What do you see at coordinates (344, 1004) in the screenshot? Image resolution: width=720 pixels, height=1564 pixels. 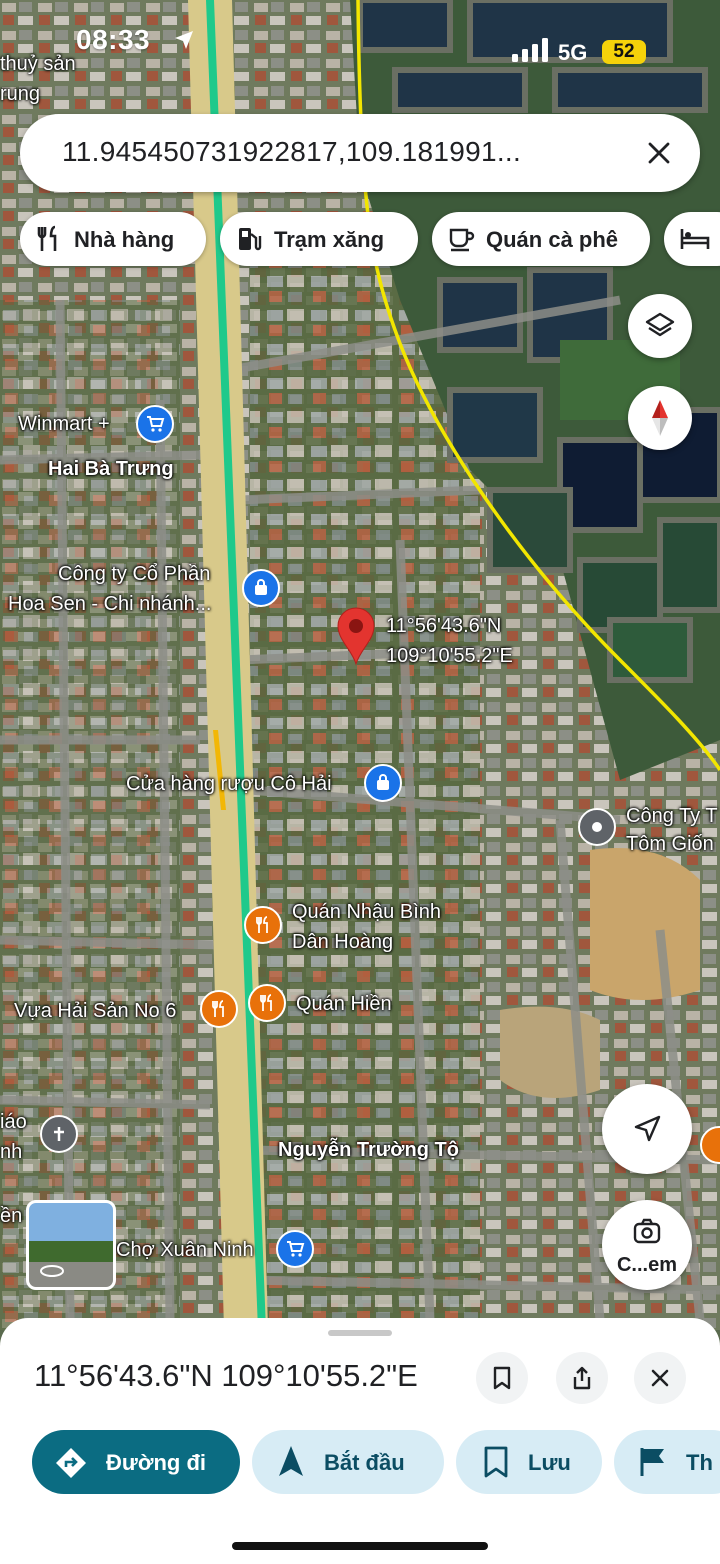 I see `place-label-hien: Quán Hiền` at bounding box center [344, 1004].